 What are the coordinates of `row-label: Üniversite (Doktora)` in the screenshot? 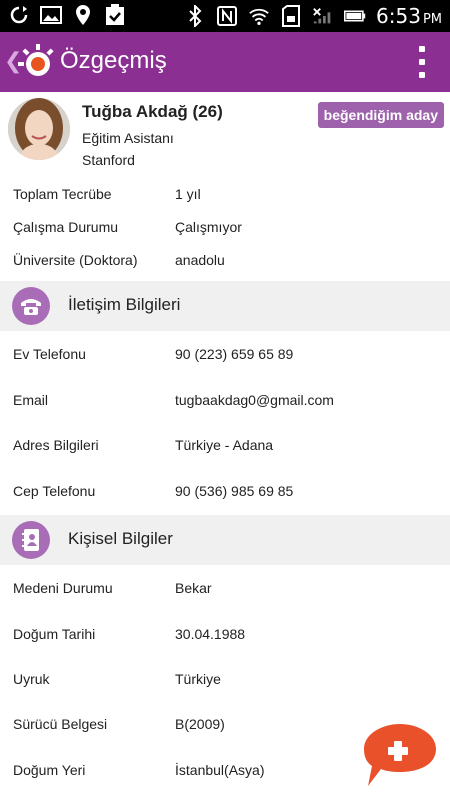 It's located at (75, 260).